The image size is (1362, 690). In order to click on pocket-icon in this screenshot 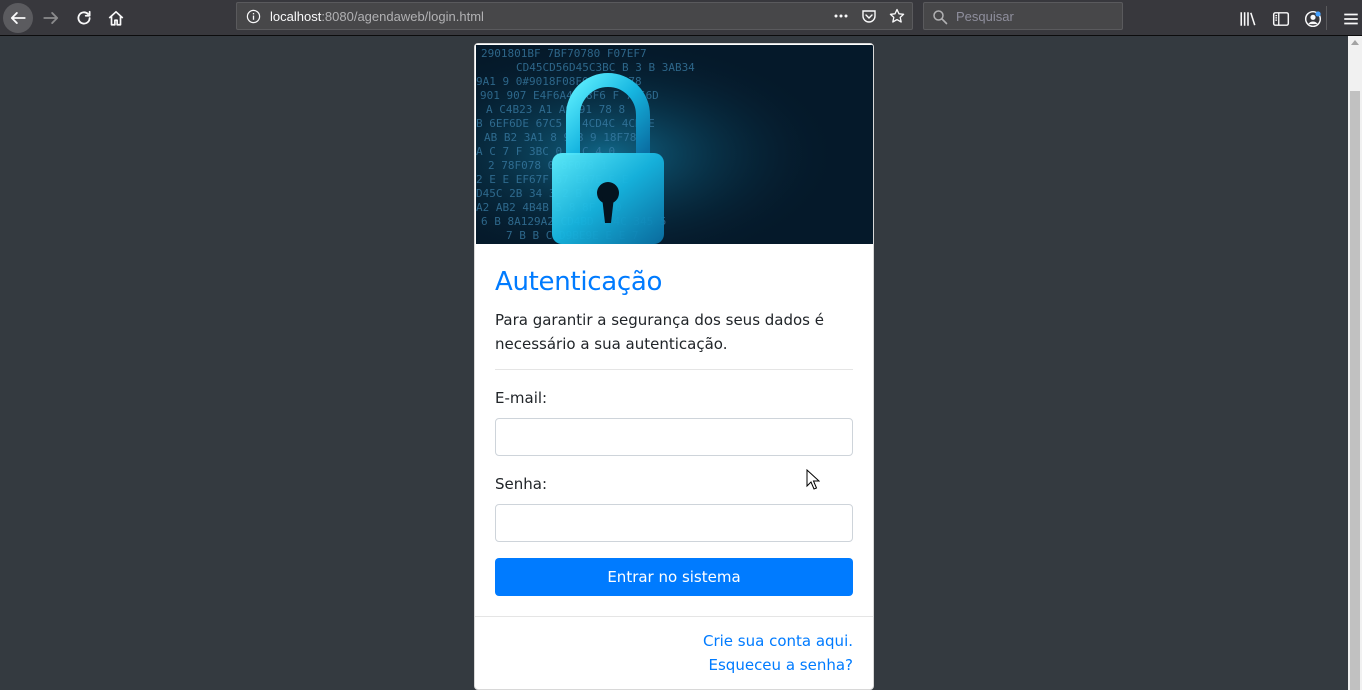, I will do `click(869, 16)`.